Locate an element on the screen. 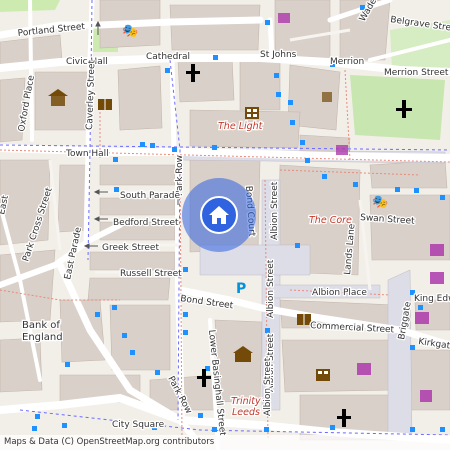 The width and height of the screenshot is (450, 450). svg-text: P is located at coordinates (241, 289).